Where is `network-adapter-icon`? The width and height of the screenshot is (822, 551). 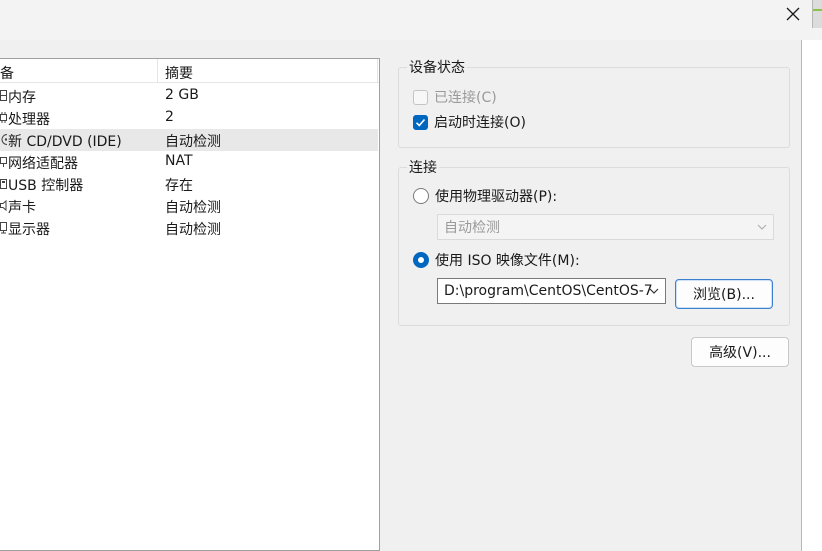 network-adapter-icon is located at coordinates (3, 162).